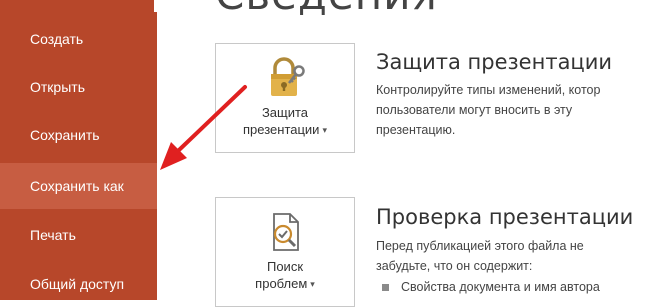 The width and height of the screenshot is (660, 307). I want to click on document-check-icon, so click(285, 232).